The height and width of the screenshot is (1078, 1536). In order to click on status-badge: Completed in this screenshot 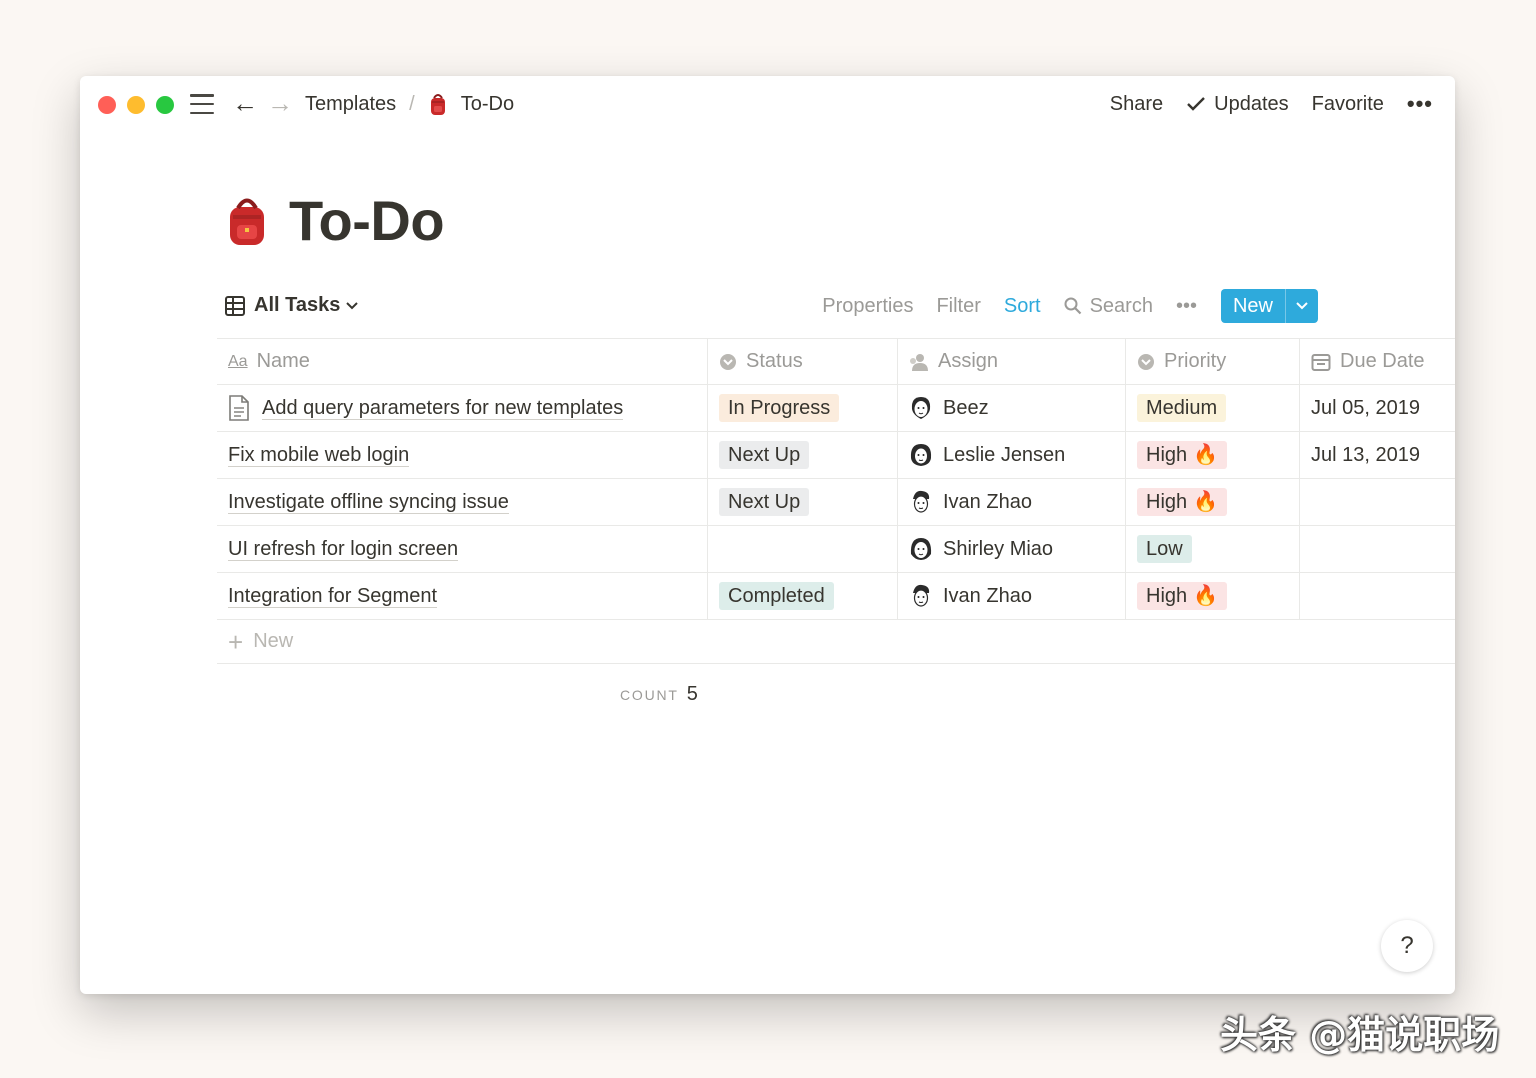, I will do `click(776, 596)`.